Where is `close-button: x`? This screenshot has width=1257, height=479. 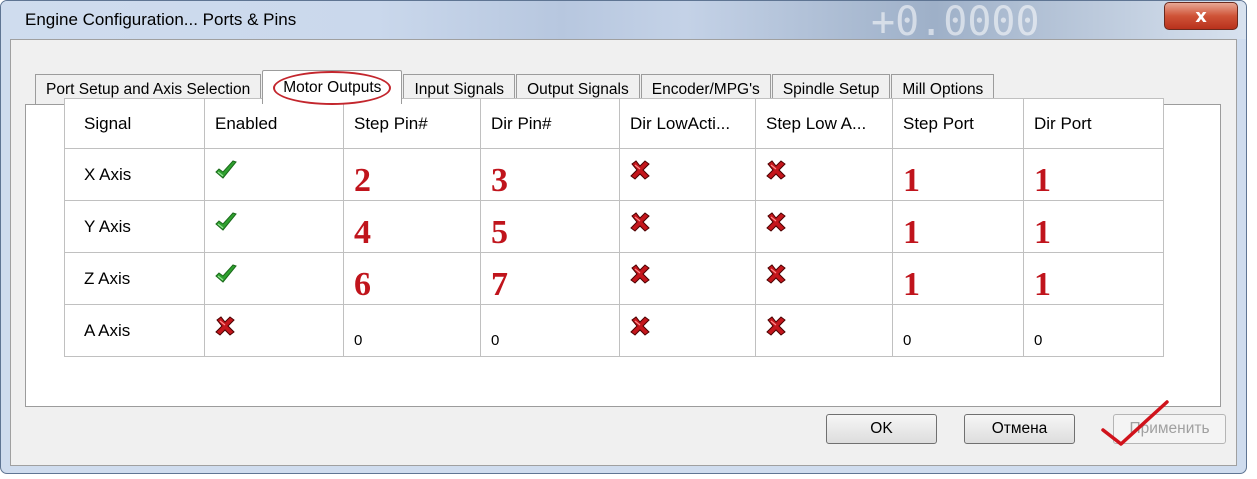
close-button: x is located at coordinates (1201, 16).